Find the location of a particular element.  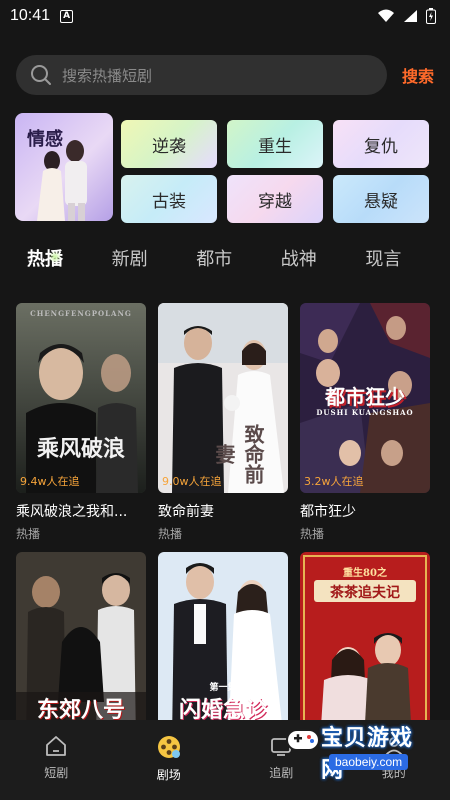

poster-subtitle: CHENGFENGPOLANG is located at coordinates (81, 313).